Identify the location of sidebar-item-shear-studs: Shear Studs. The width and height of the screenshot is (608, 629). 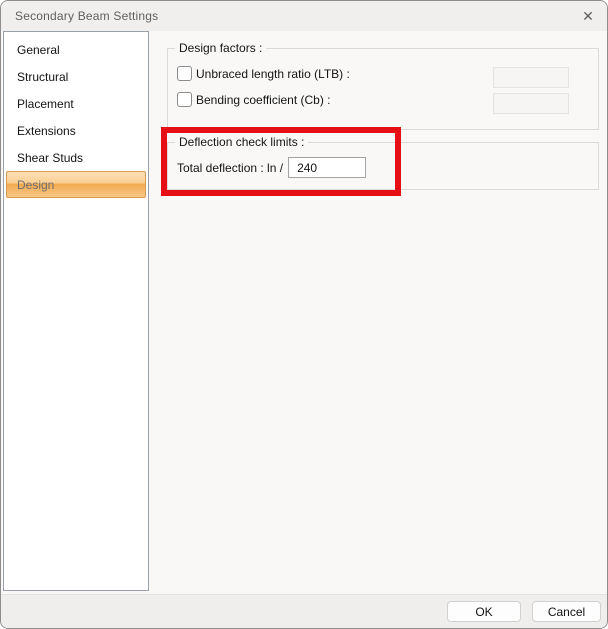
(76, 157).